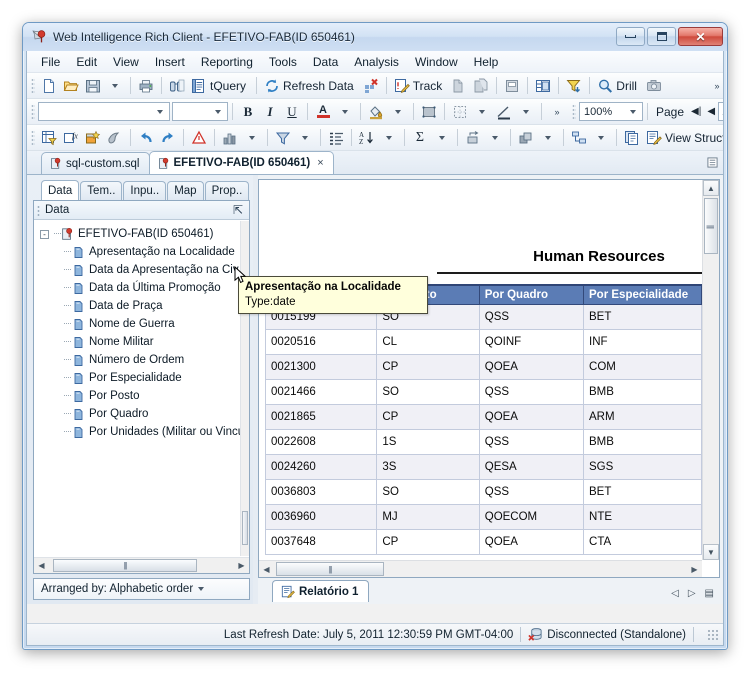  I want to click on cell-numero-de-ordem: 0021300, so click(321, 367).